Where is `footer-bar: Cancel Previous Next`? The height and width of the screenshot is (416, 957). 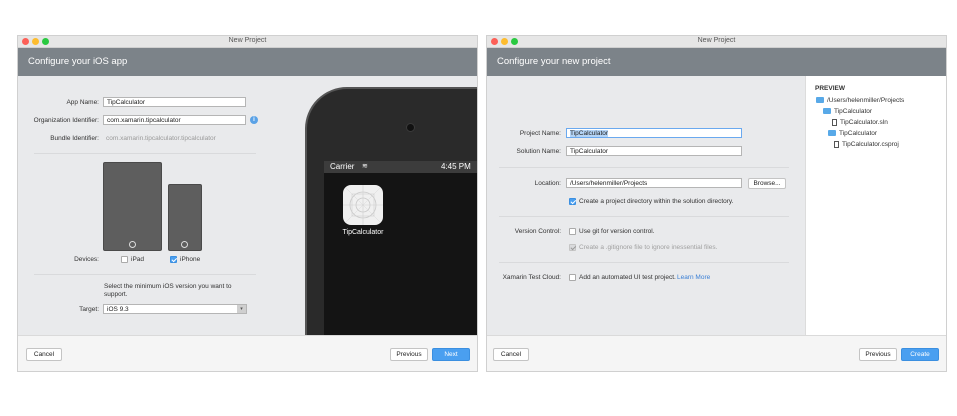 footer-bar: Cancel Previous Next is located at coordinates (247, 353).